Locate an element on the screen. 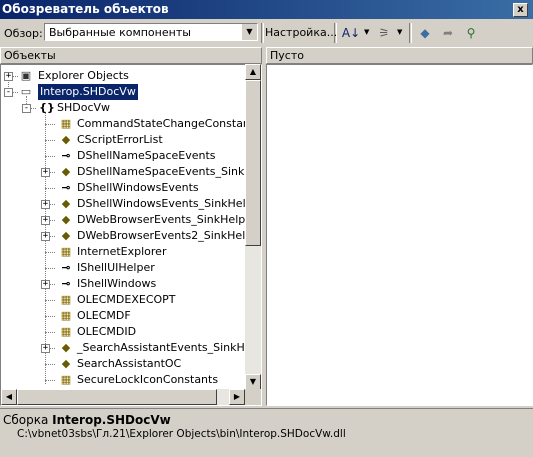 This screenshot has height=457, width=533. tree-item-label: OLECMDID is located at coordinates (107, 331).